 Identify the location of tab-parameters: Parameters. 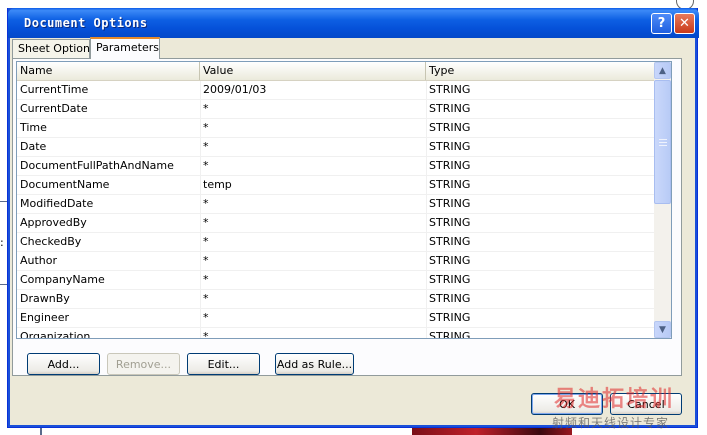
(125, 48).